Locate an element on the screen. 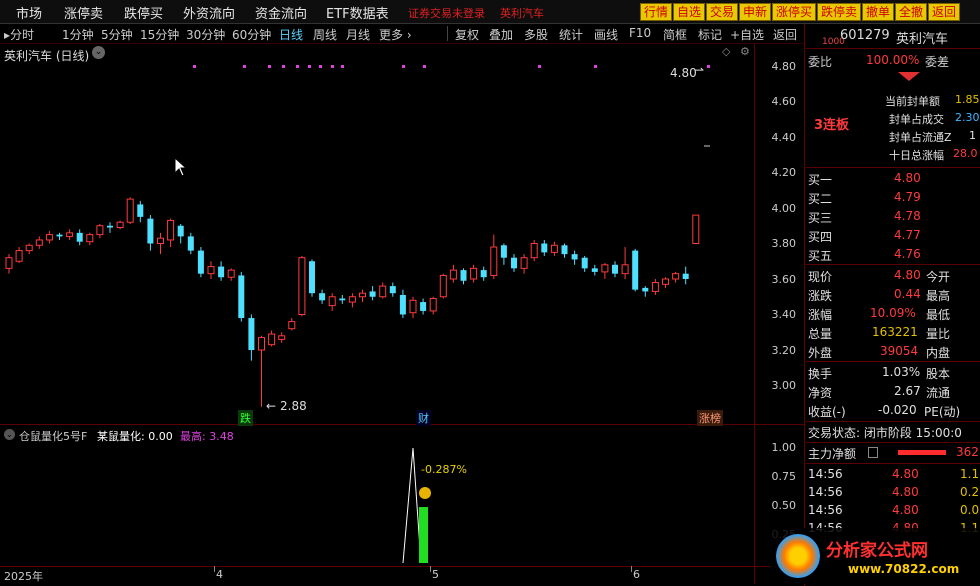 This screenshot has height=586, width=980. bid-price: 4.80 is located at coordinates (907, 178).